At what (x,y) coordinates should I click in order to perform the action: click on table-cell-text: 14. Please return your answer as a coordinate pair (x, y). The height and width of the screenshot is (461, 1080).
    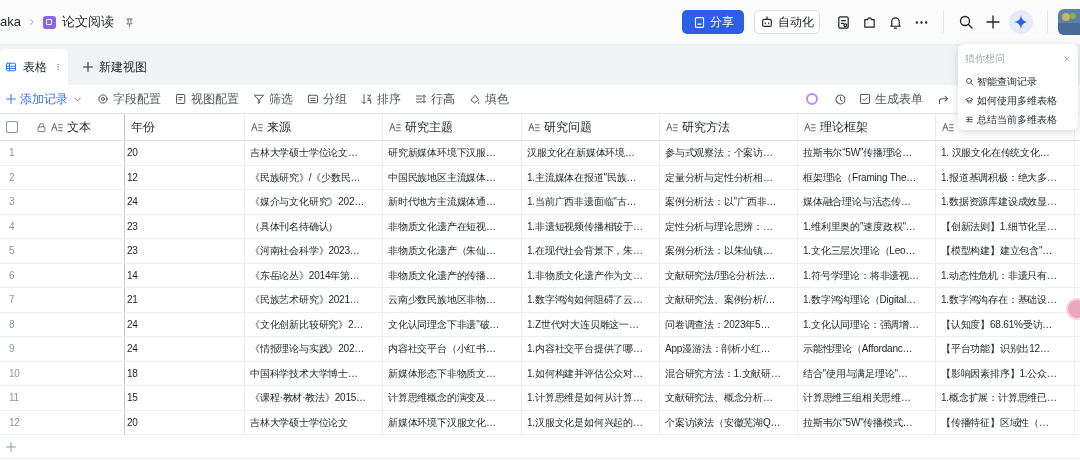
    Looking at the image, I should click on (132, 275).